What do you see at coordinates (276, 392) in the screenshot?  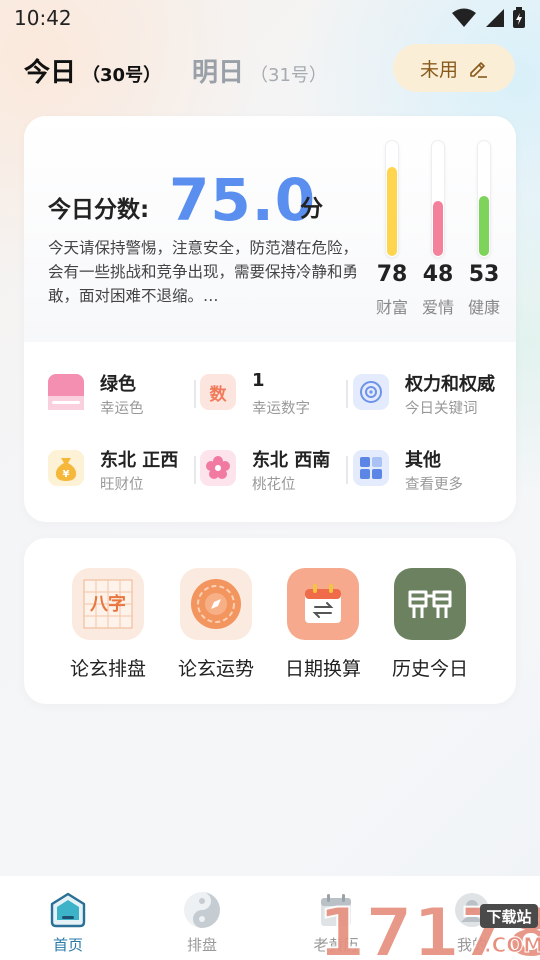 I see `info-lucky-number: 数 1 幸运数字` at bounding box center [276, 392].